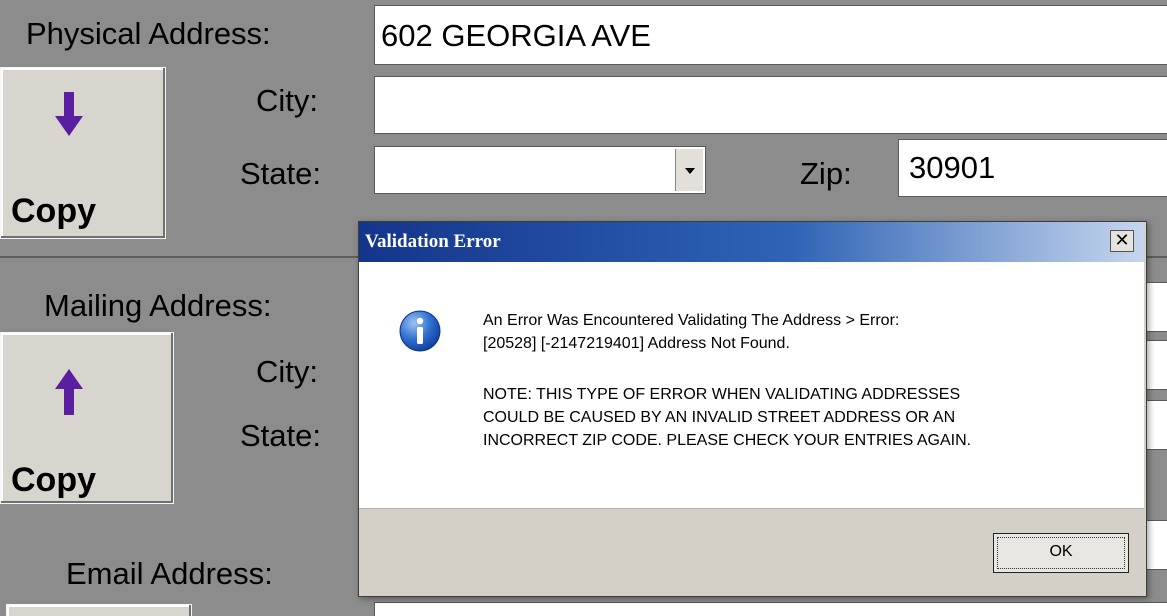 The width and height of the screenshot is (1167, 616). I want to click on ok-label: OK, so click(1061, 551).